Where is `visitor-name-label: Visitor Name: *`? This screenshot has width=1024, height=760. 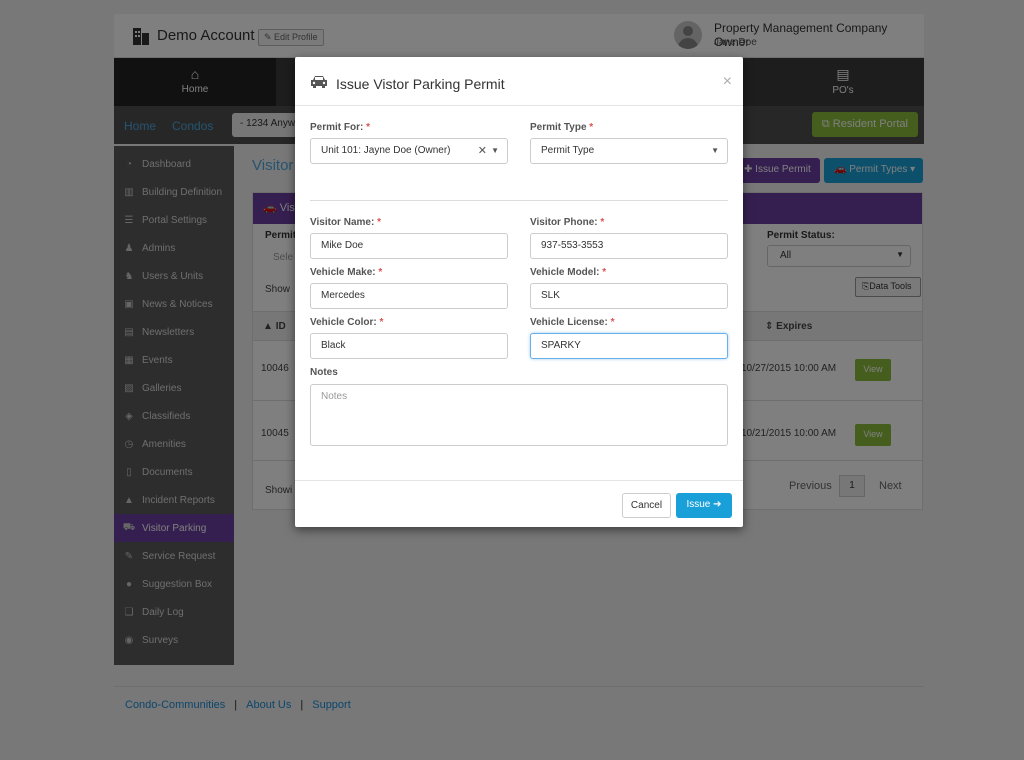 visitor-name-label: Visitor Name: * is located at coordinates (345, 222).